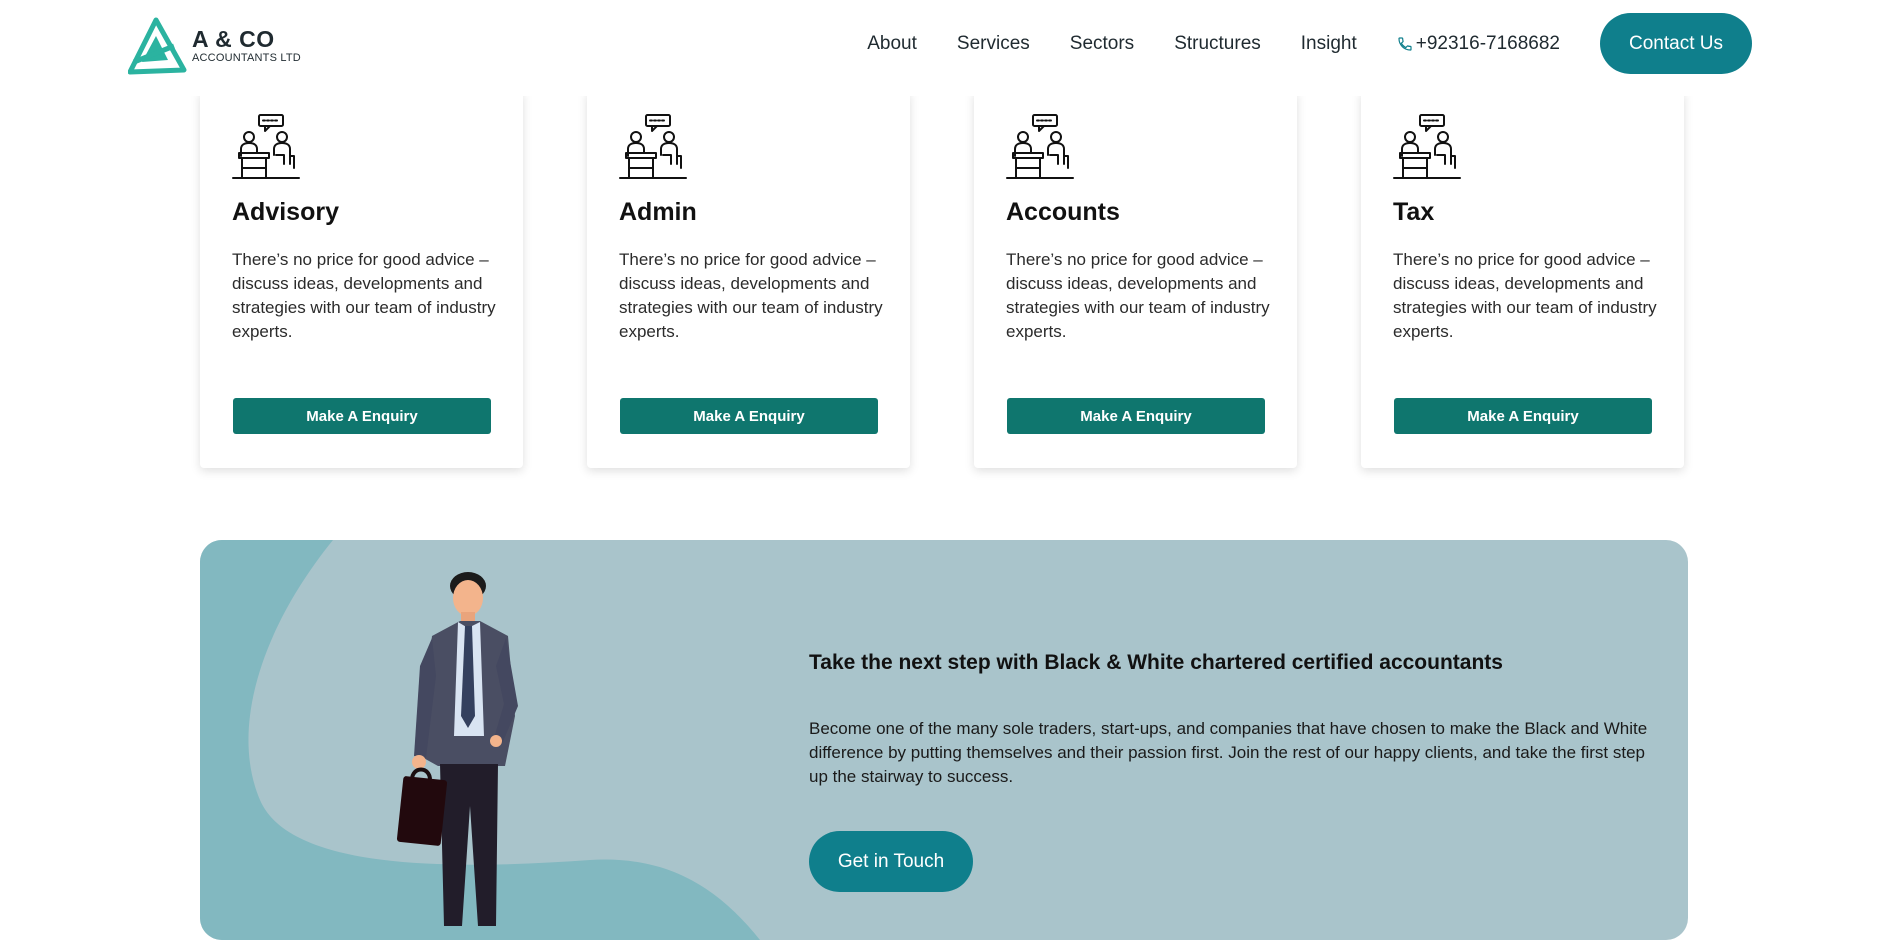  Describe the element at coordinates (1676, 43) in the screenshot. I see `contact-us-button: Contact Us` at that location.